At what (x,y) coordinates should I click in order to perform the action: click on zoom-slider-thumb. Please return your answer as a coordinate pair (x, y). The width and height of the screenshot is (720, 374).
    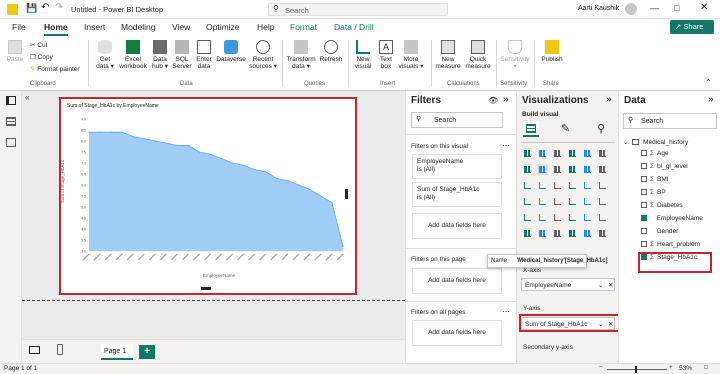
    Looking at the image, I should click on (636, 369).